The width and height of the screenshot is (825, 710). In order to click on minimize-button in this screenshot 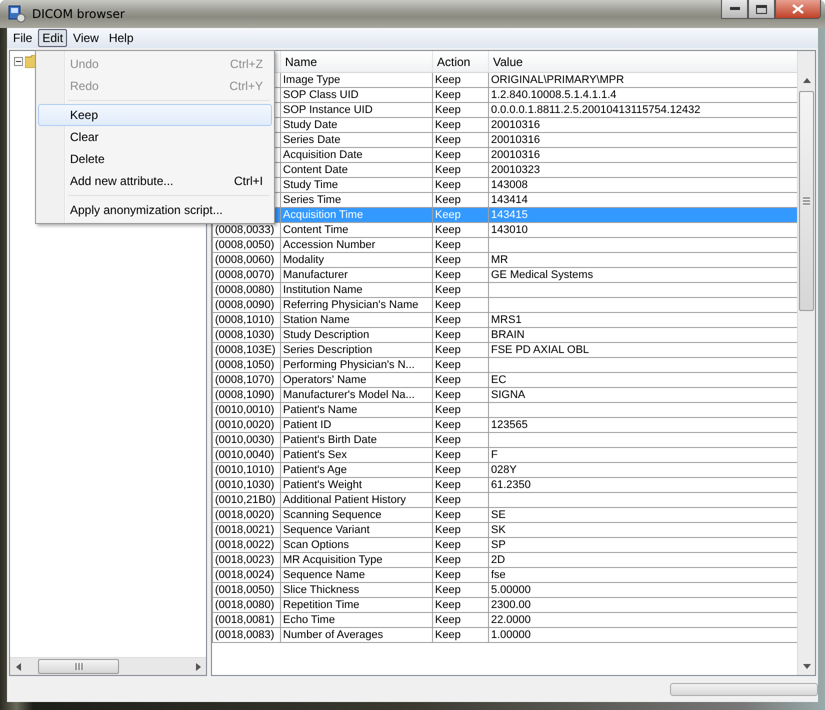, I will do `click(734, 9)`.